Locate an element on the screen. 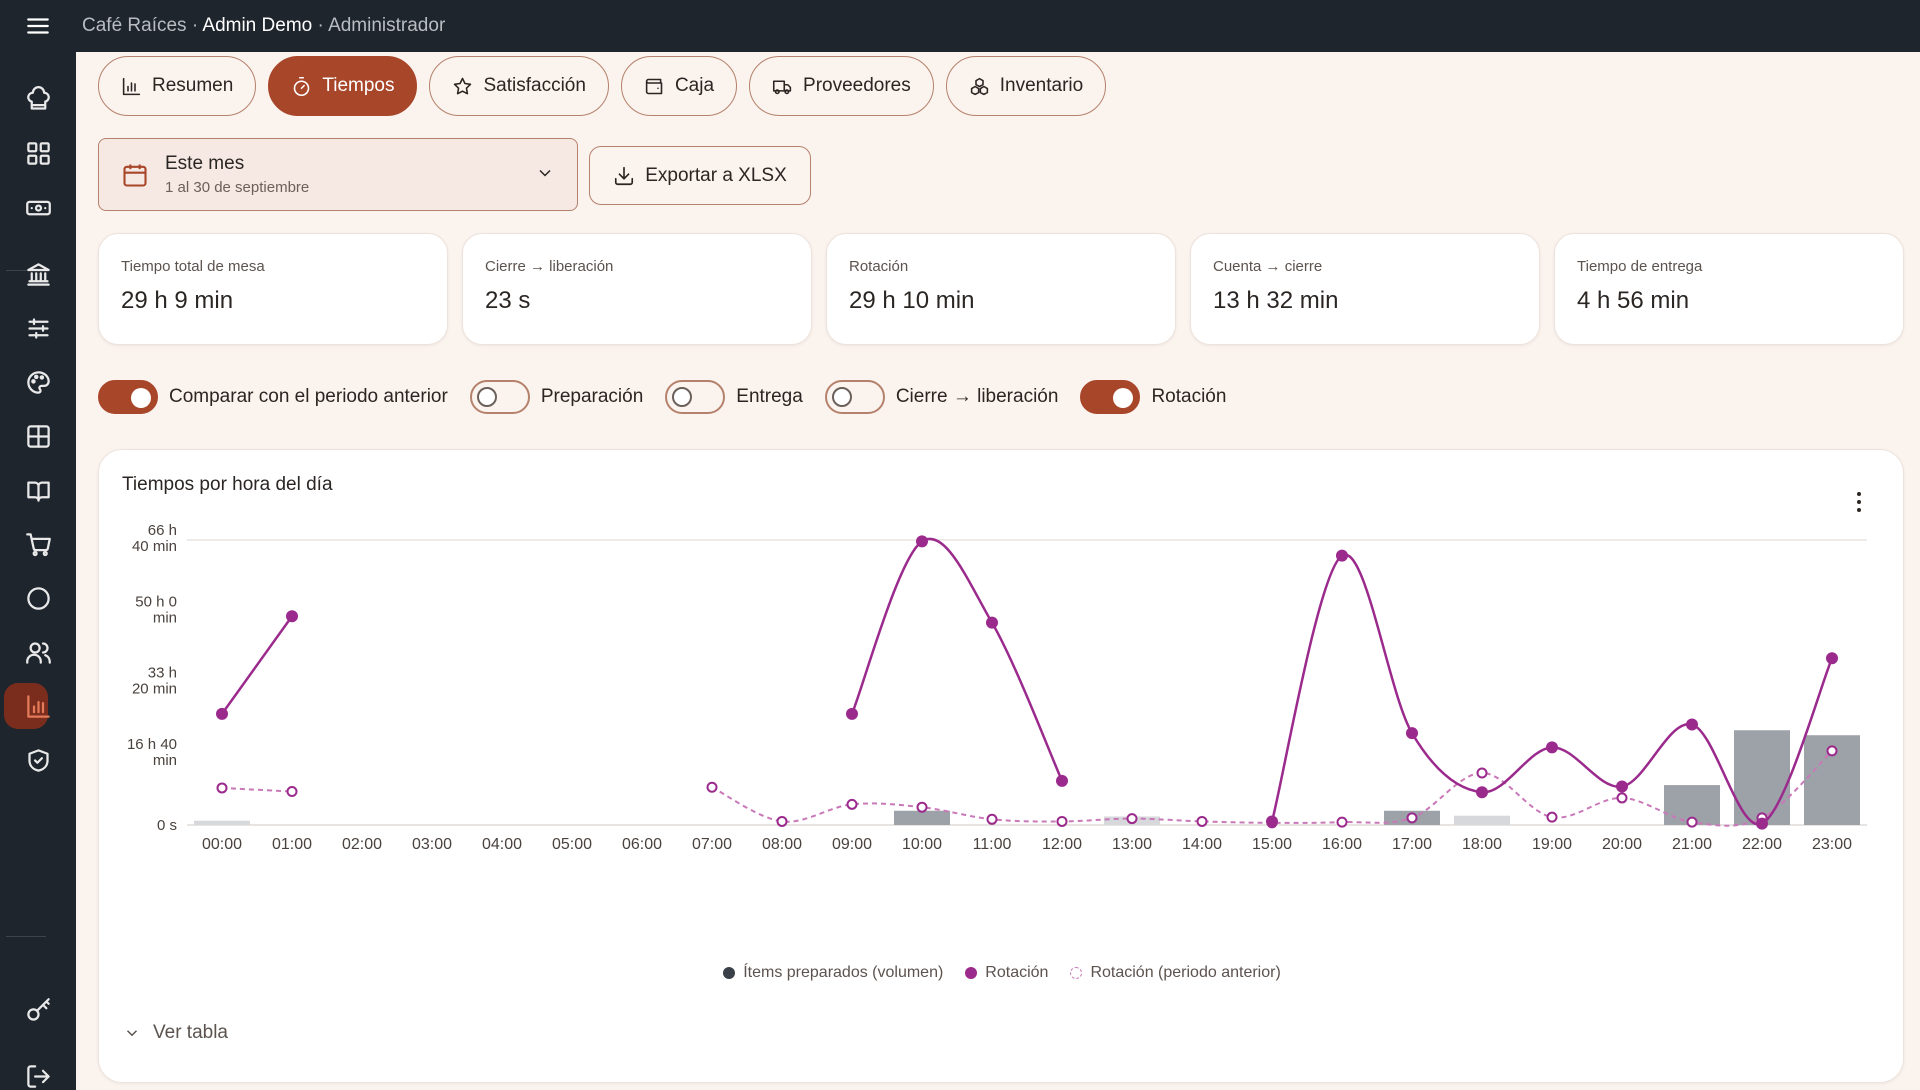  sidebar-item-menu is located at coordinates (38, 490).